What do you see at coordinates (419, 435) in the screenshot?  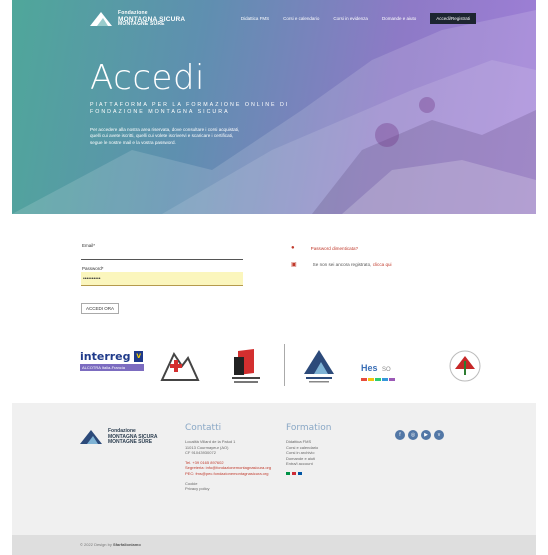 I see `social-links: f ◎ ▶ v` at bounding box center [419, 435].